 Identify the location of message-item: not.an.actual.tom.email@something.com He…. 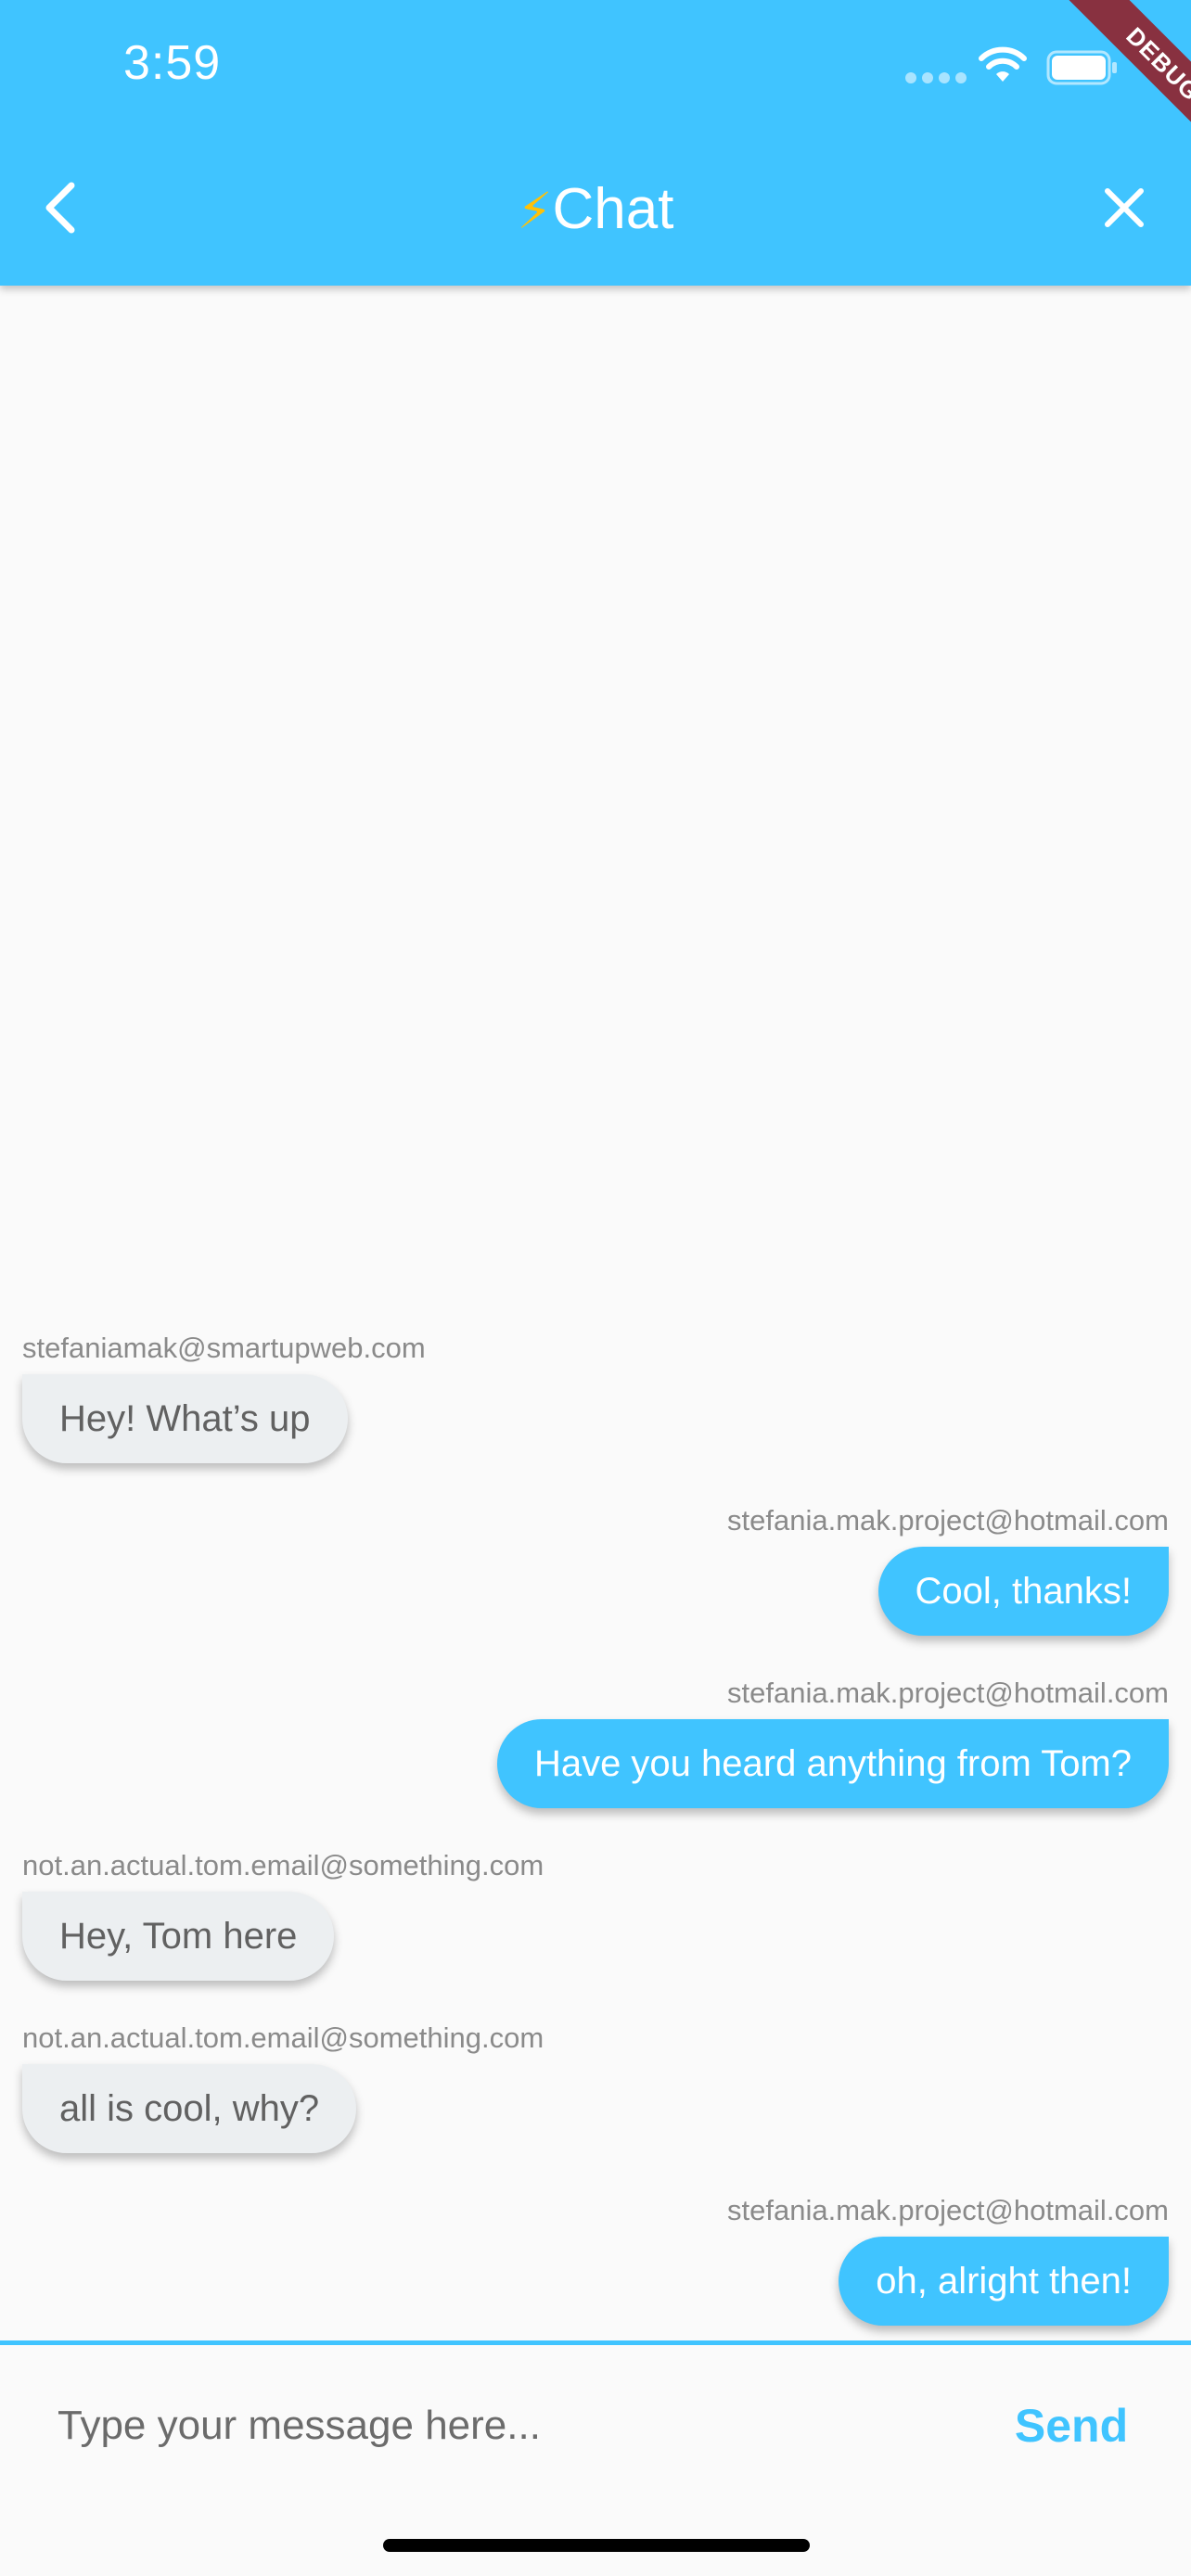
(595, 1914).